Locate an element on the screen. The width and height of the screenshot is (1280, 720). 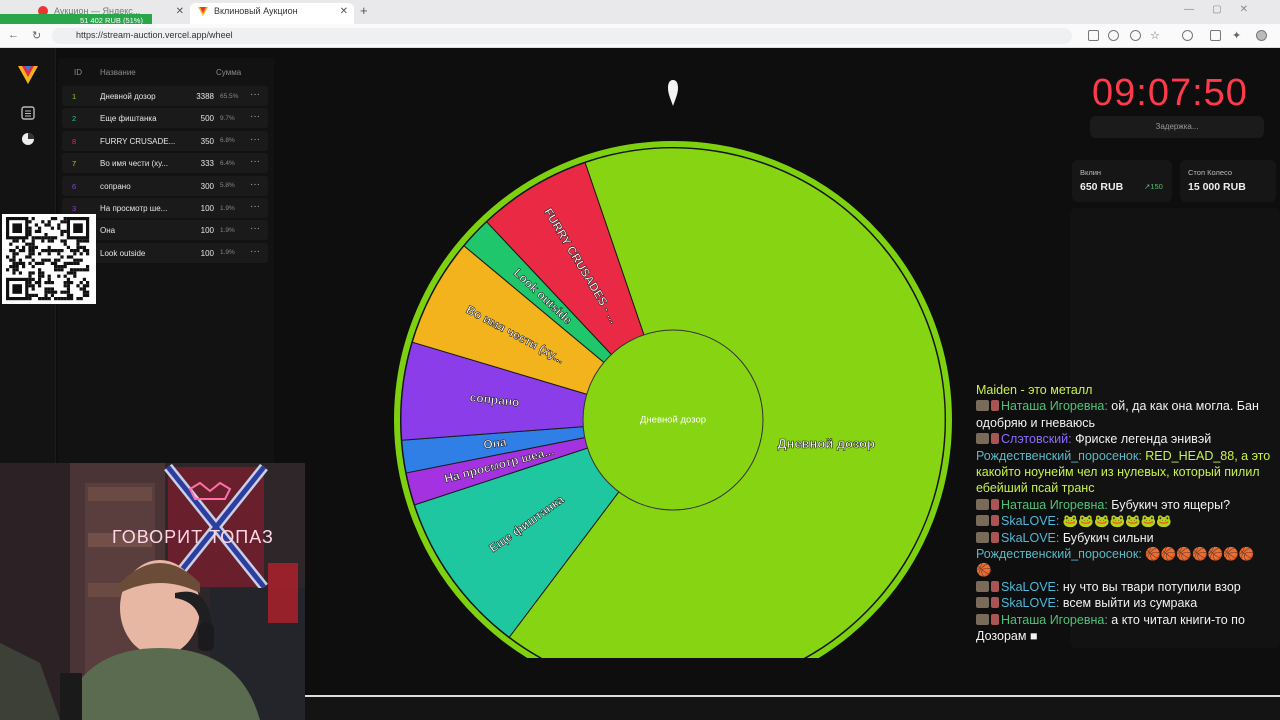
extension-icon is located at coordinates (1187, 35).